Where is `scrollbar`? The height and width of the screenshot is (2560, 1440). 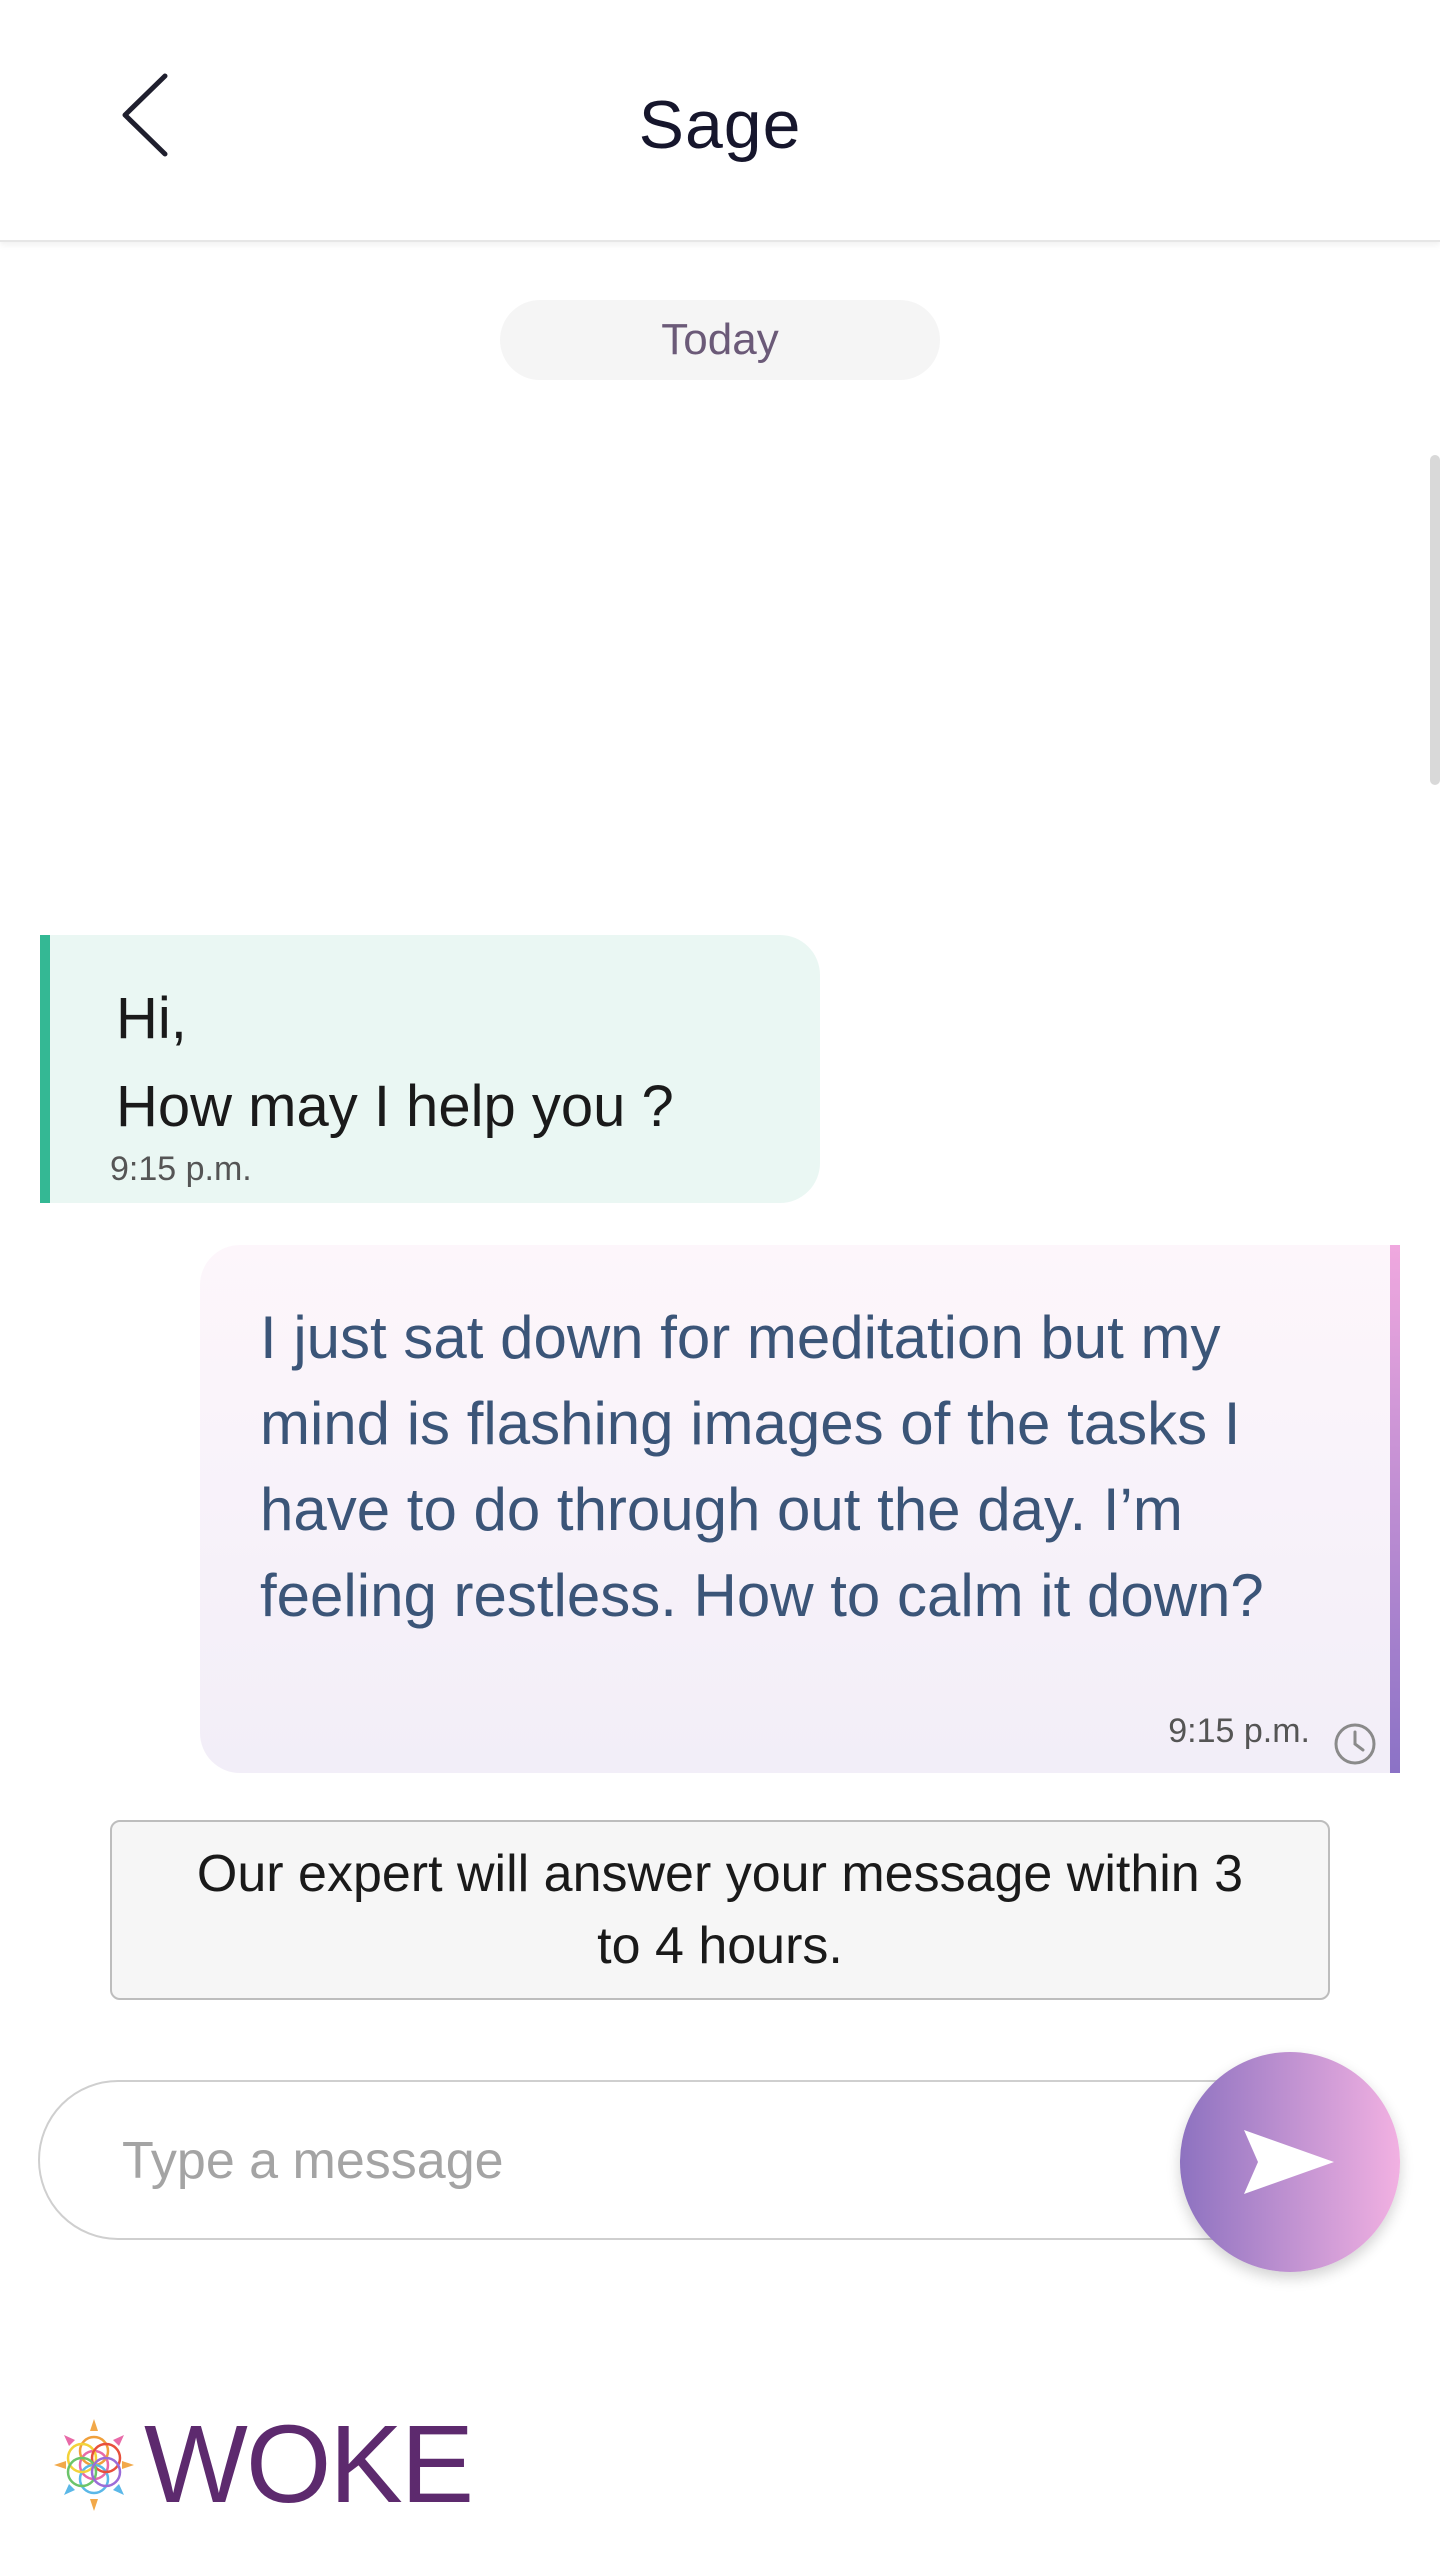 scrollbar is located at coordinates (1435, 620).